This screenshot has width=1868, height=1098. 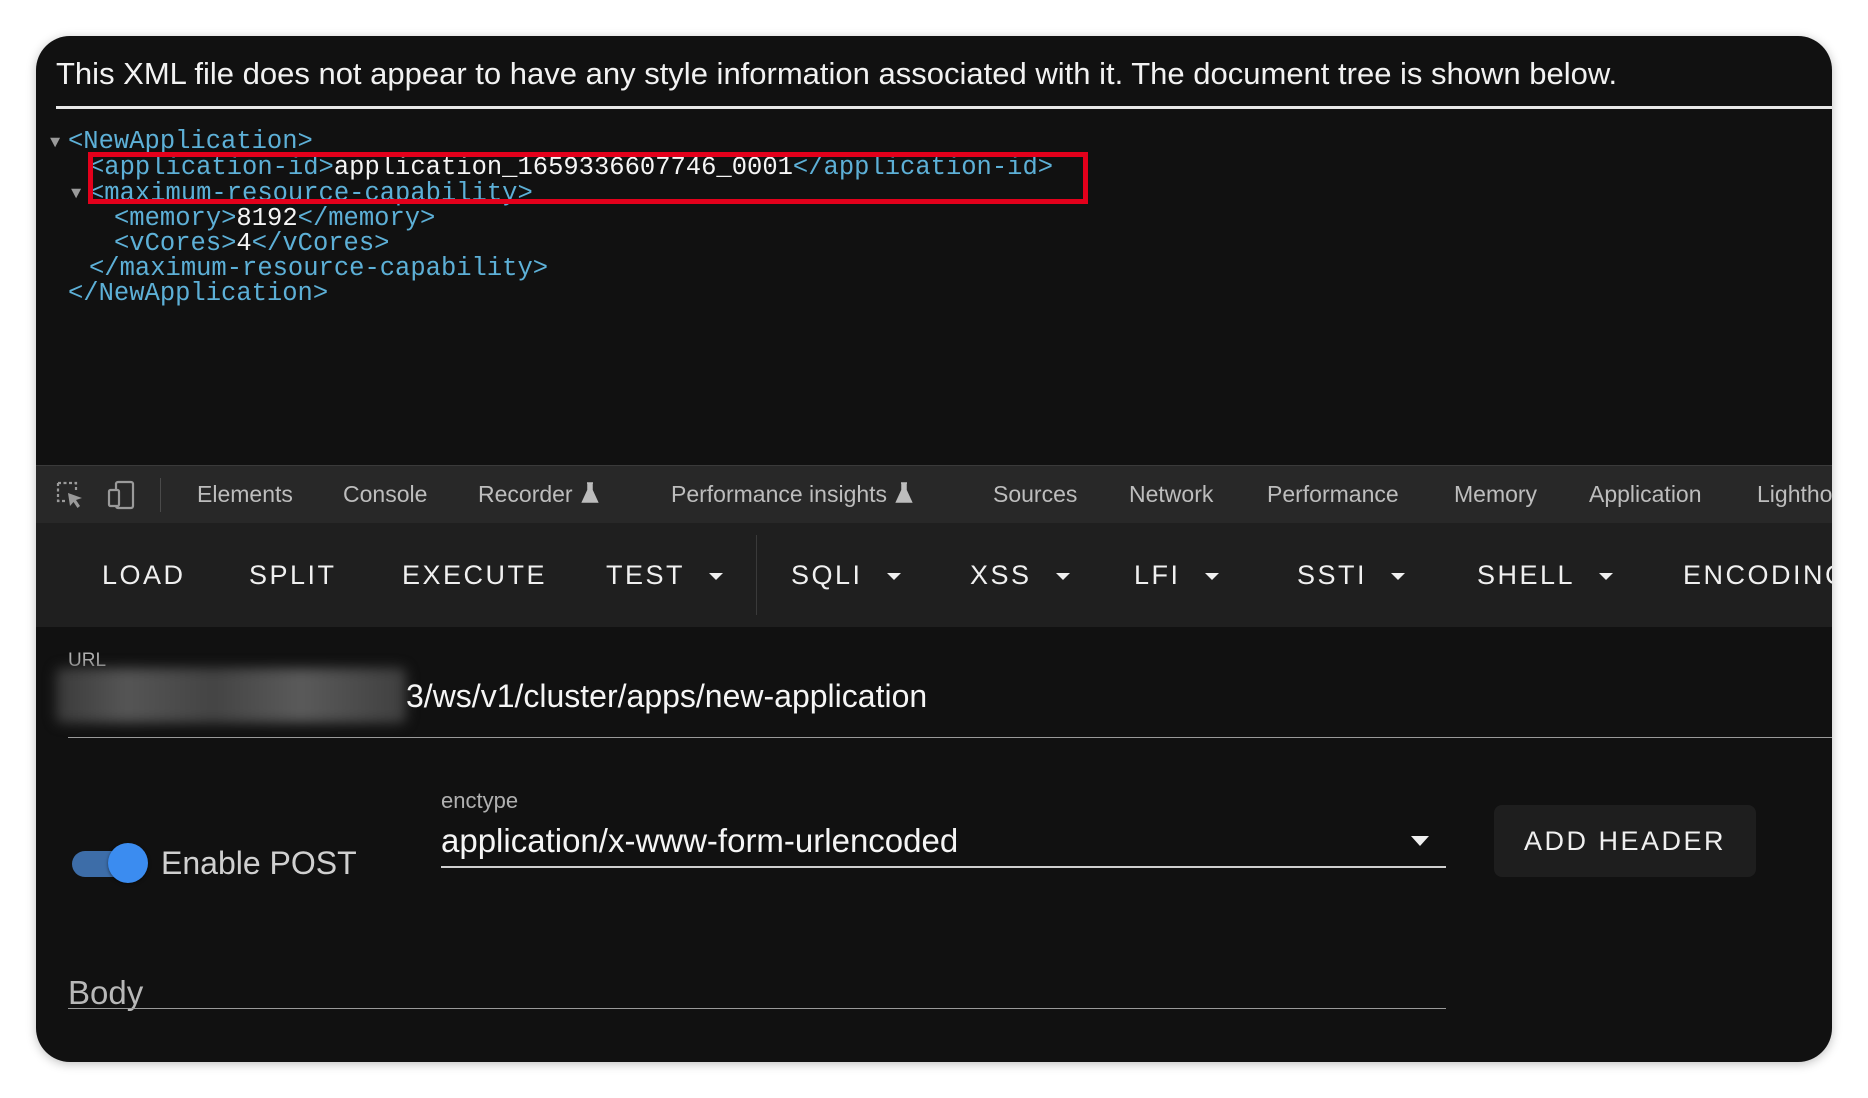 What do you see at coordinates (1757, 575) in the screenshot?
I see `encoding-menu-button: ENCODING` at bounding box center [1757, 575].